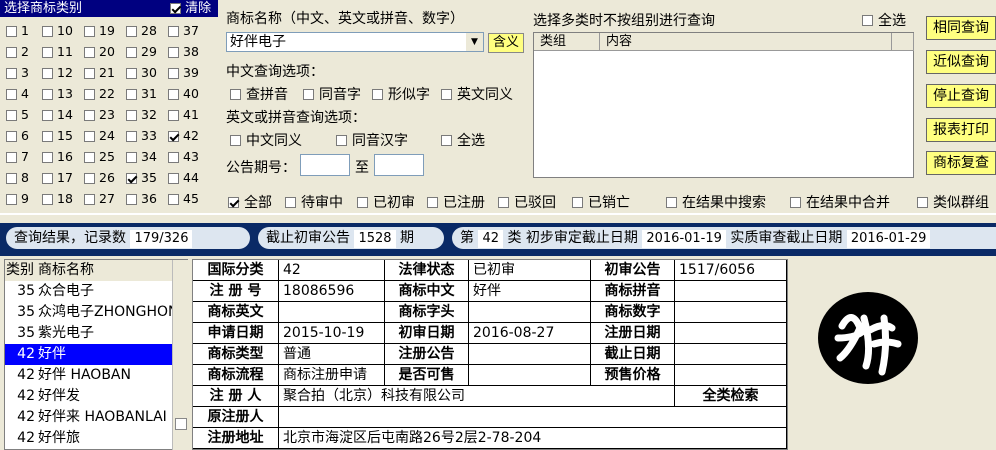 The image size is (996, 450). What do you see at coordinates (922, 202) in the screenshot?
I see `similar-group-checkbox` at bounding box center [922, 202].